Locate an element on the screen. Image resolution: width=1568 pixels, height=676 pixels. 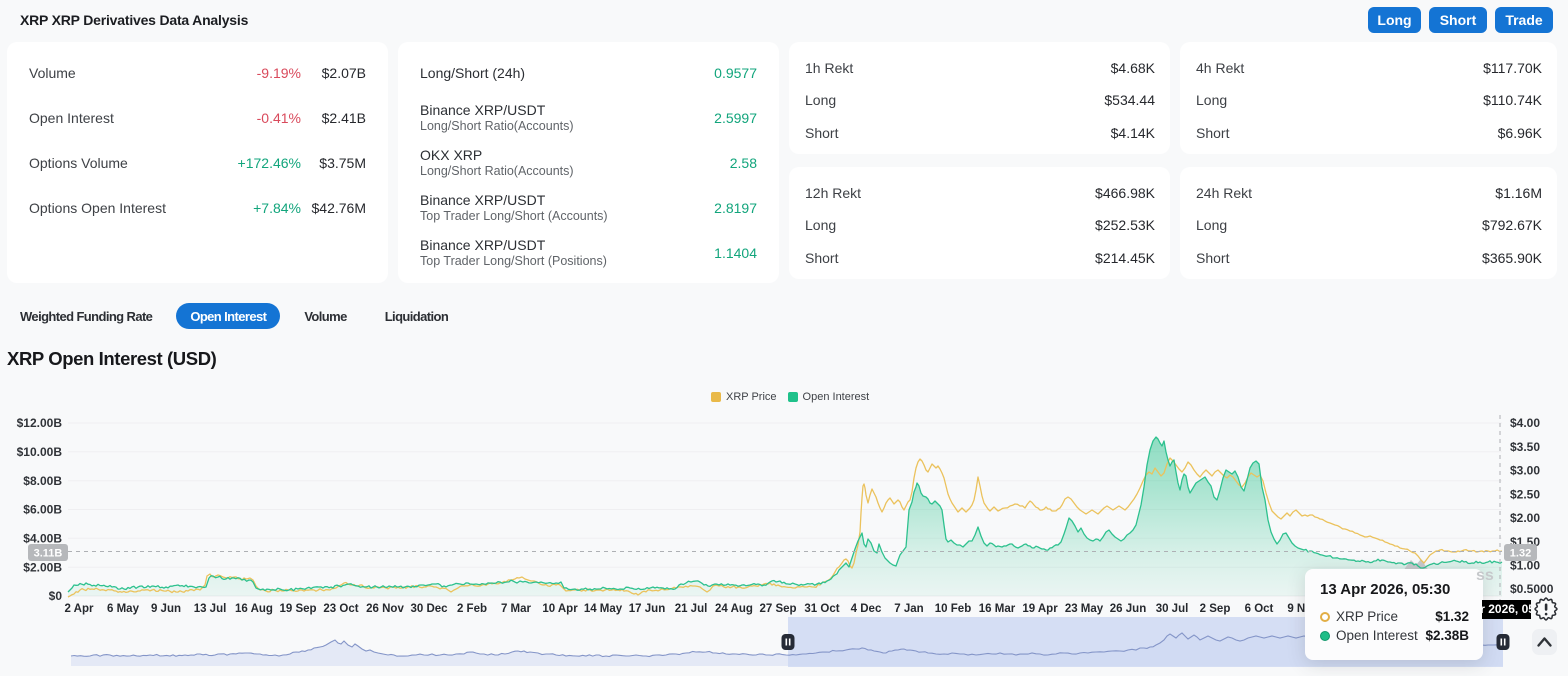
svg-text: 4 Dec is located at coordinates (866, 609).